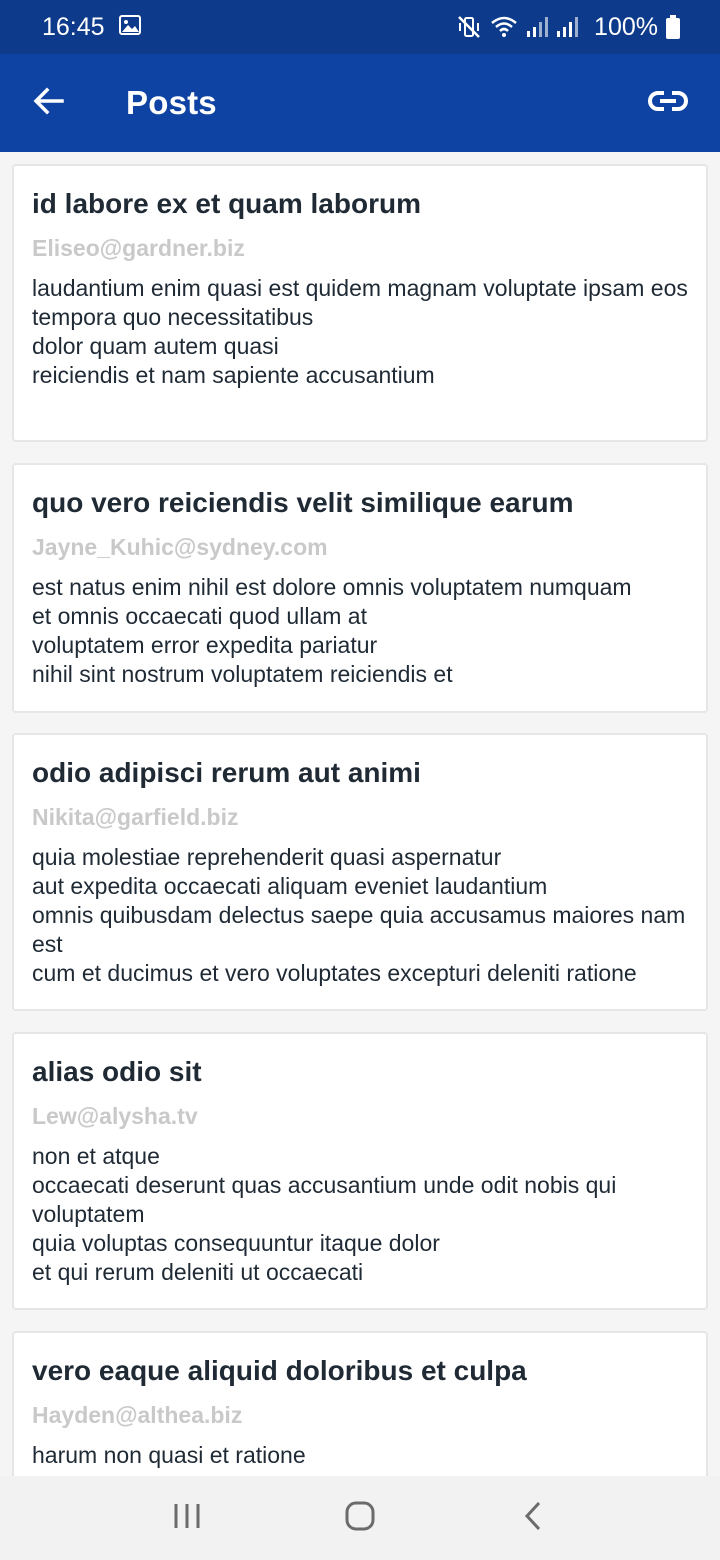 The image size is (720, 1560). I want to click on post-email: Eliseo@gardner.biz, so click(138, 248).